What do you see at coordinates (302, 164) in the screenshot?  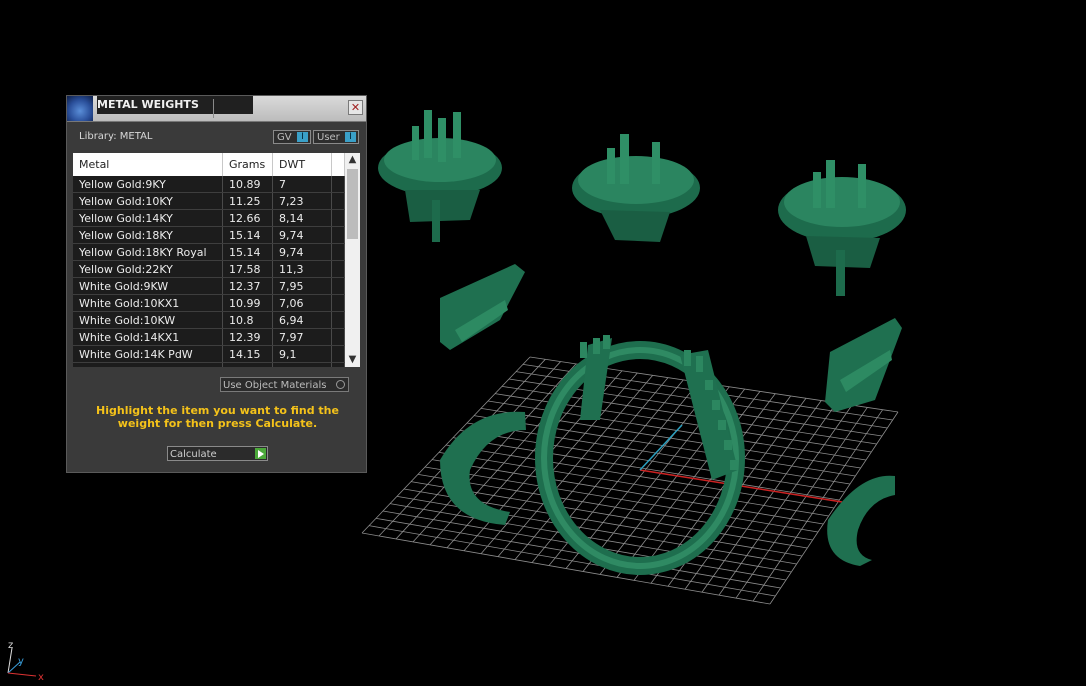 I see `column-header-dwt: DWT` at bounding box center [302, 164].